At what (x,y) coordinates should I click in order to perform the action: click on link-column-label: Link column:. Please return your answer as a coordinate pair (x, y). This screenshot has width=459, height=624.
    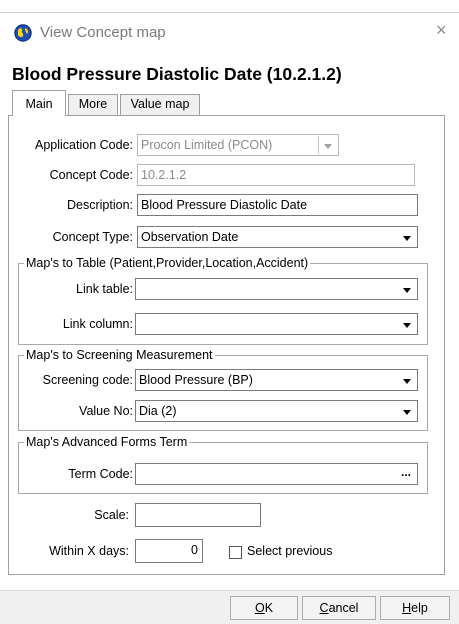
    Looking at the image, I should click on (97, 324).